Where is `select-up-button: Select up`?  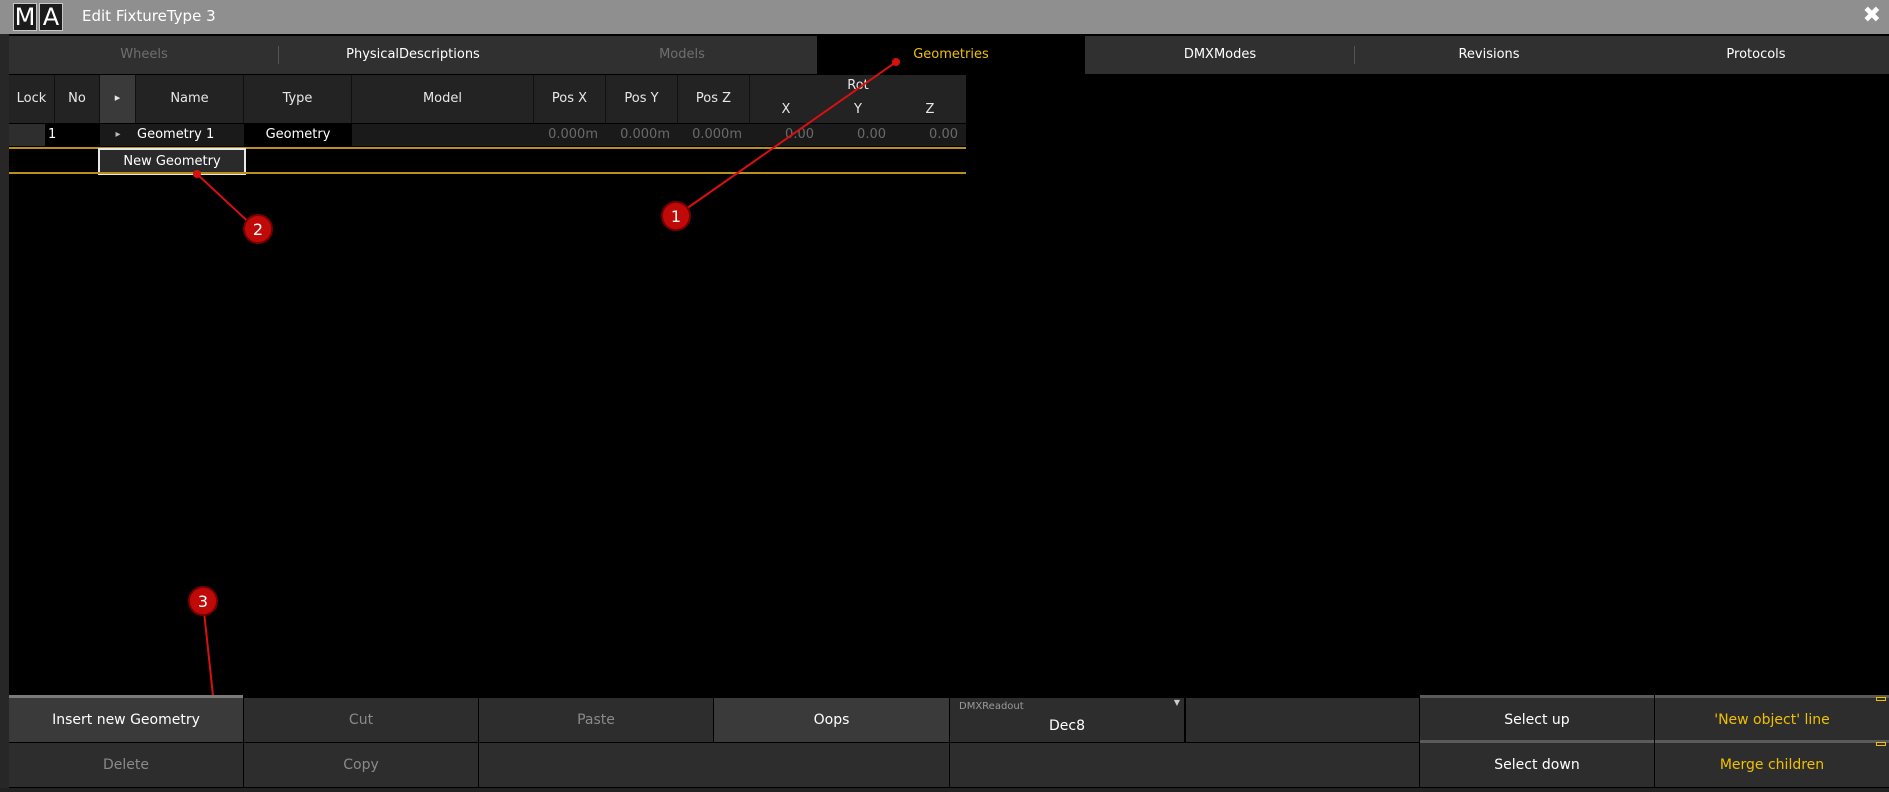 select-up-button: Select up is located at coordinates (1537, 720).